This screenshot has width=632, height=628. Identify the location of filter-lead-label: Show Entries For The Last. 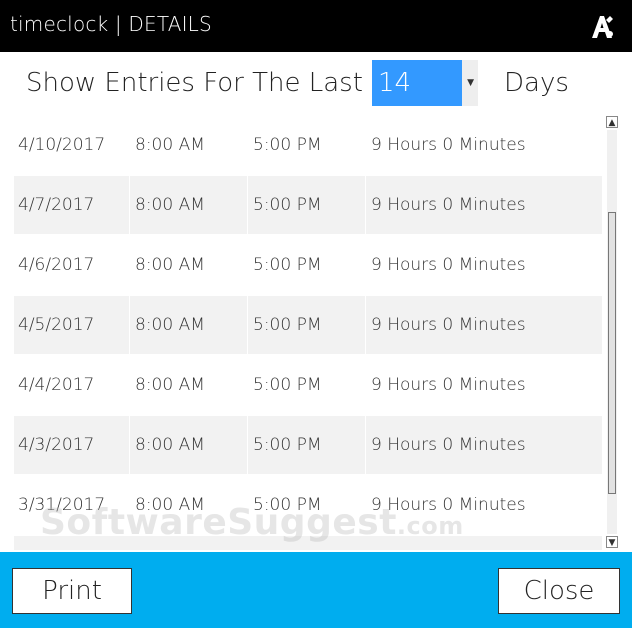
(194, 83).